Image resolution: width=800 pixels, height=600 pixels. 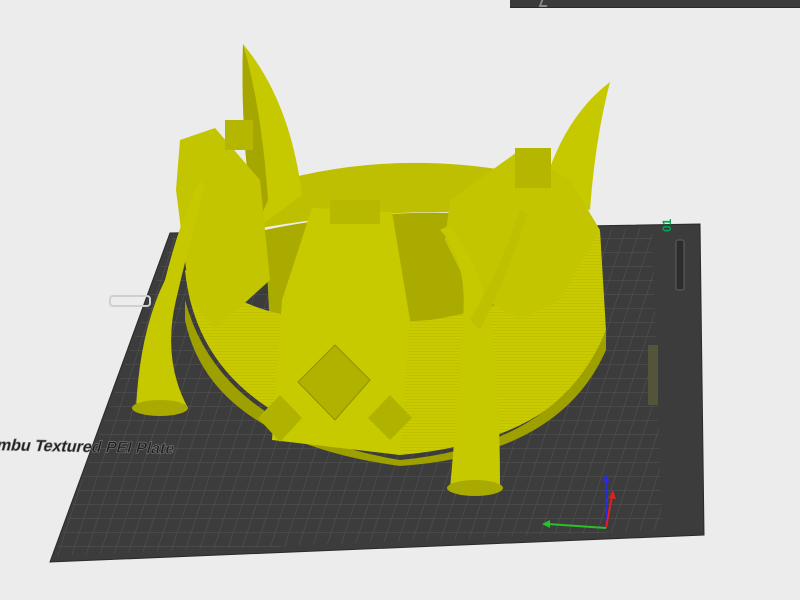 I want to click on crown-front-top, so click(x=355, y=212).